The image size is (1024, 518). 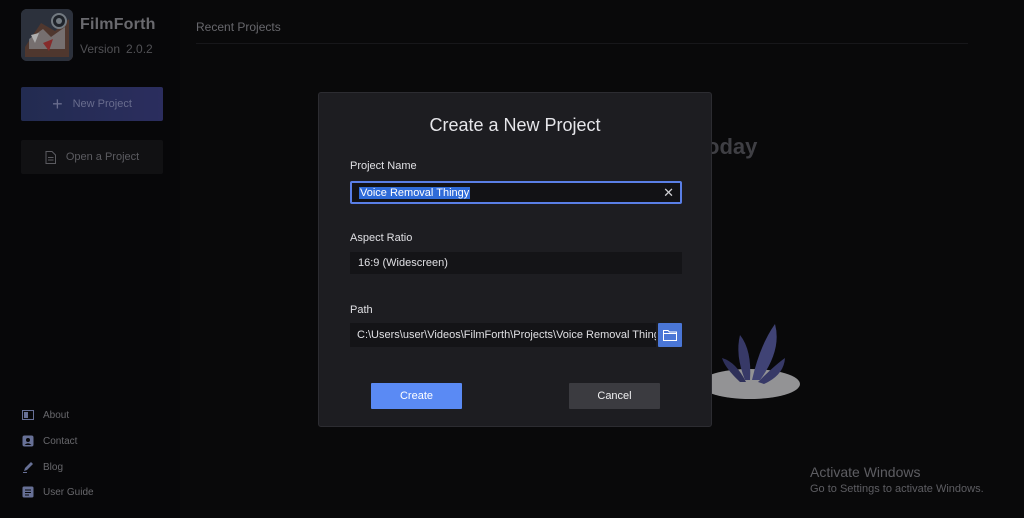 What do you see at coordinates (416, 396) in the screenshot?
I see `create-button: Create` at bounding box center [416, 396].